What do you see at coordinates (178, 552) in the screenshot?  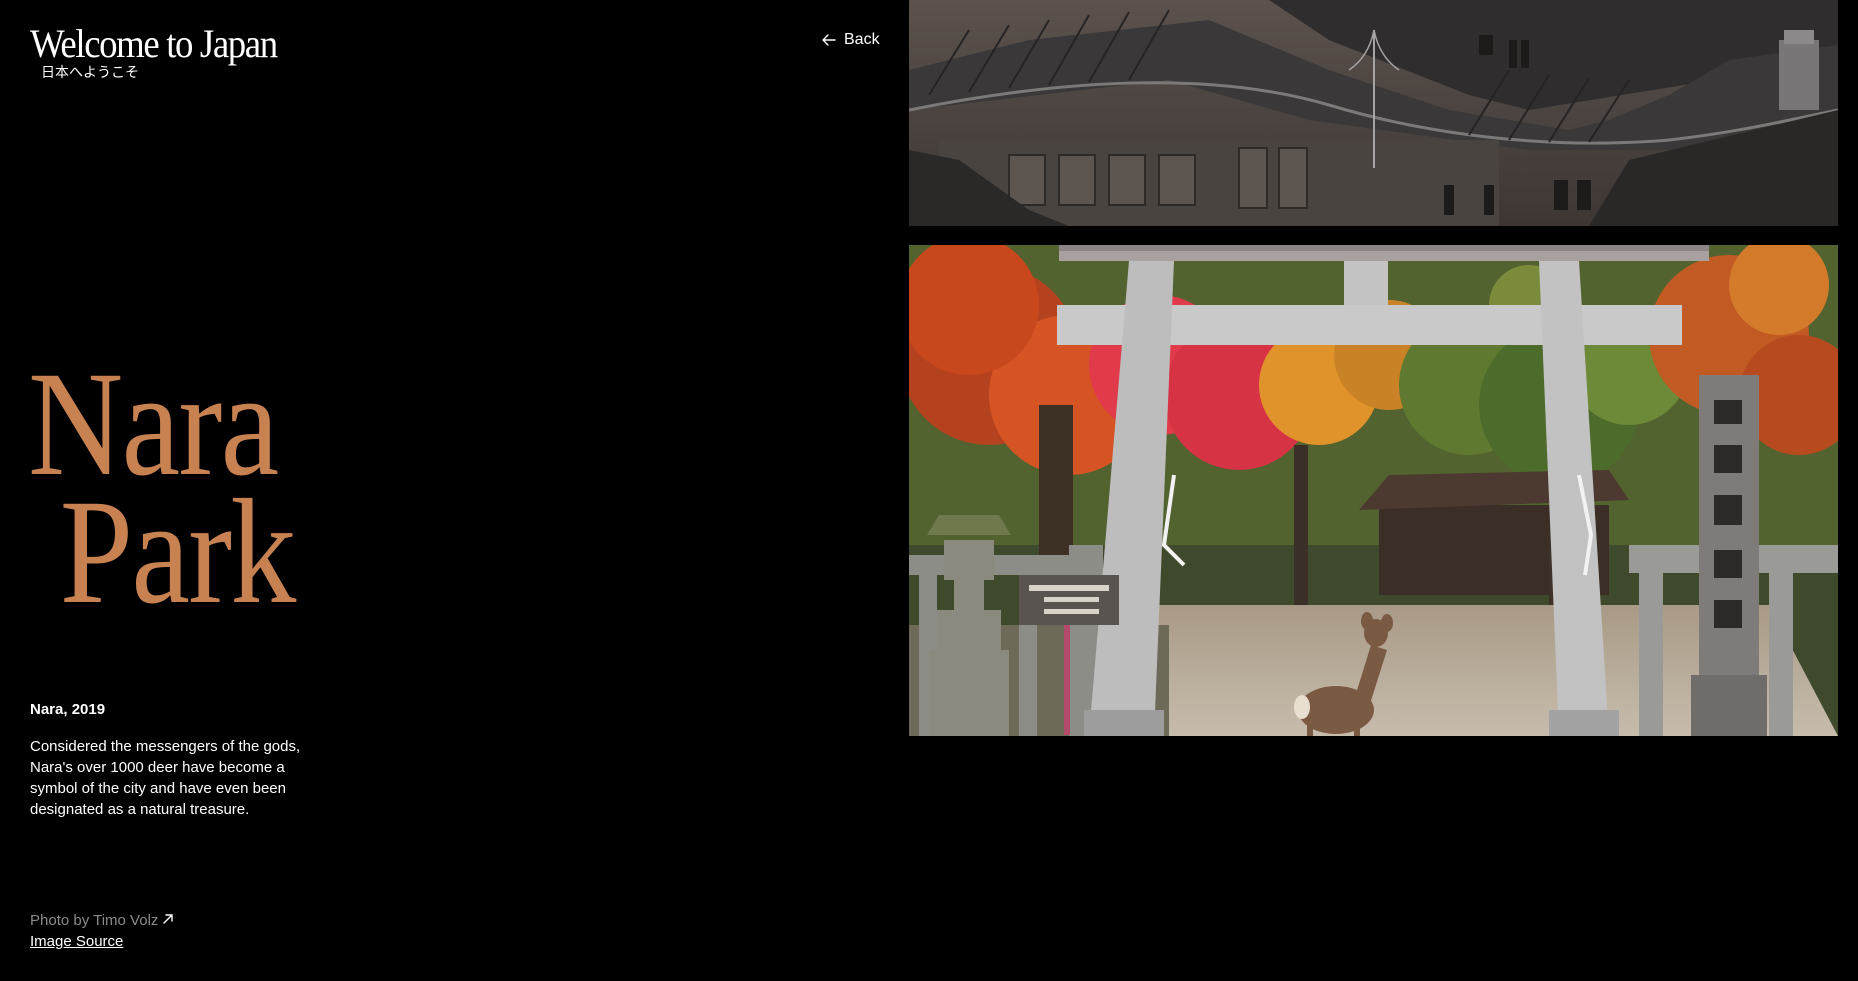 I see `location-title-line2: Park` at bounding box center [178, 552].